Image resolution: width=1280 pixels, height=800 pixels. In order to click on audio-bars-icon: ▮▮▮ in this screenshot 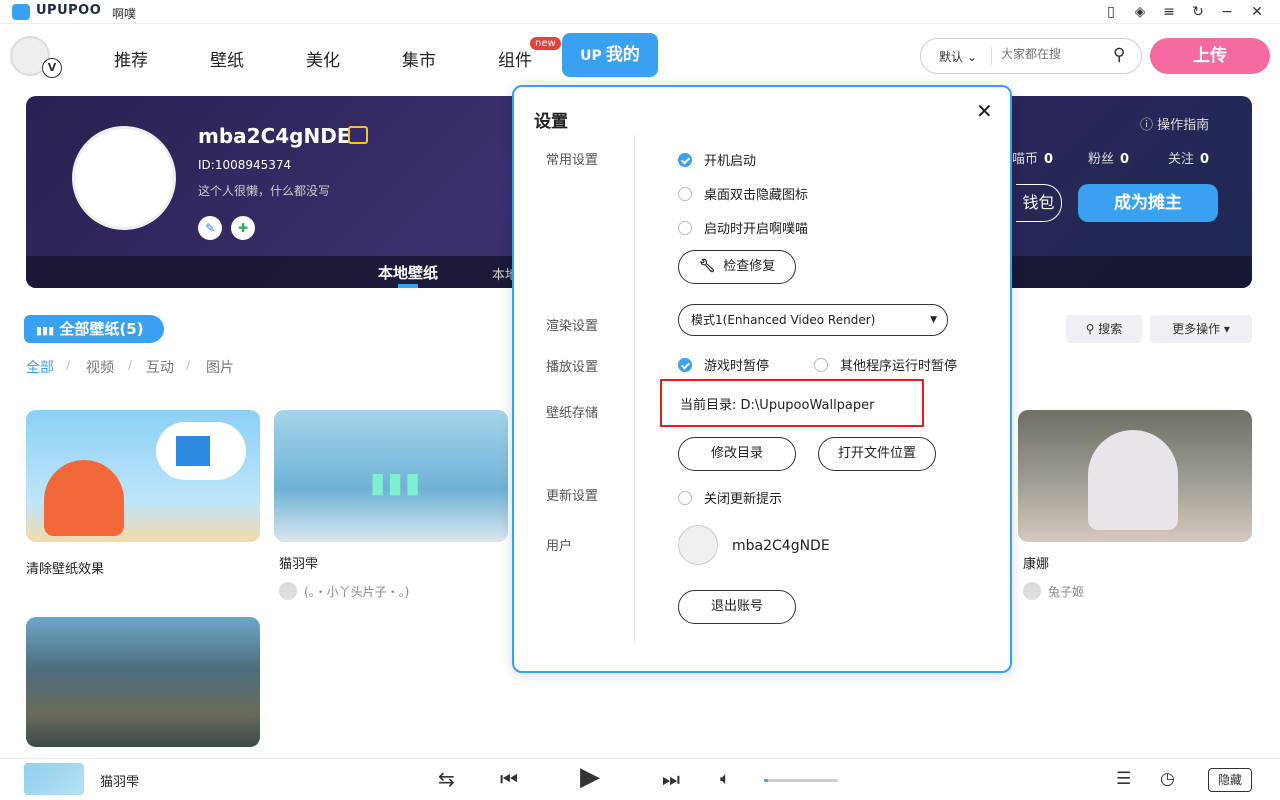, I will do `click(396, 482)`.